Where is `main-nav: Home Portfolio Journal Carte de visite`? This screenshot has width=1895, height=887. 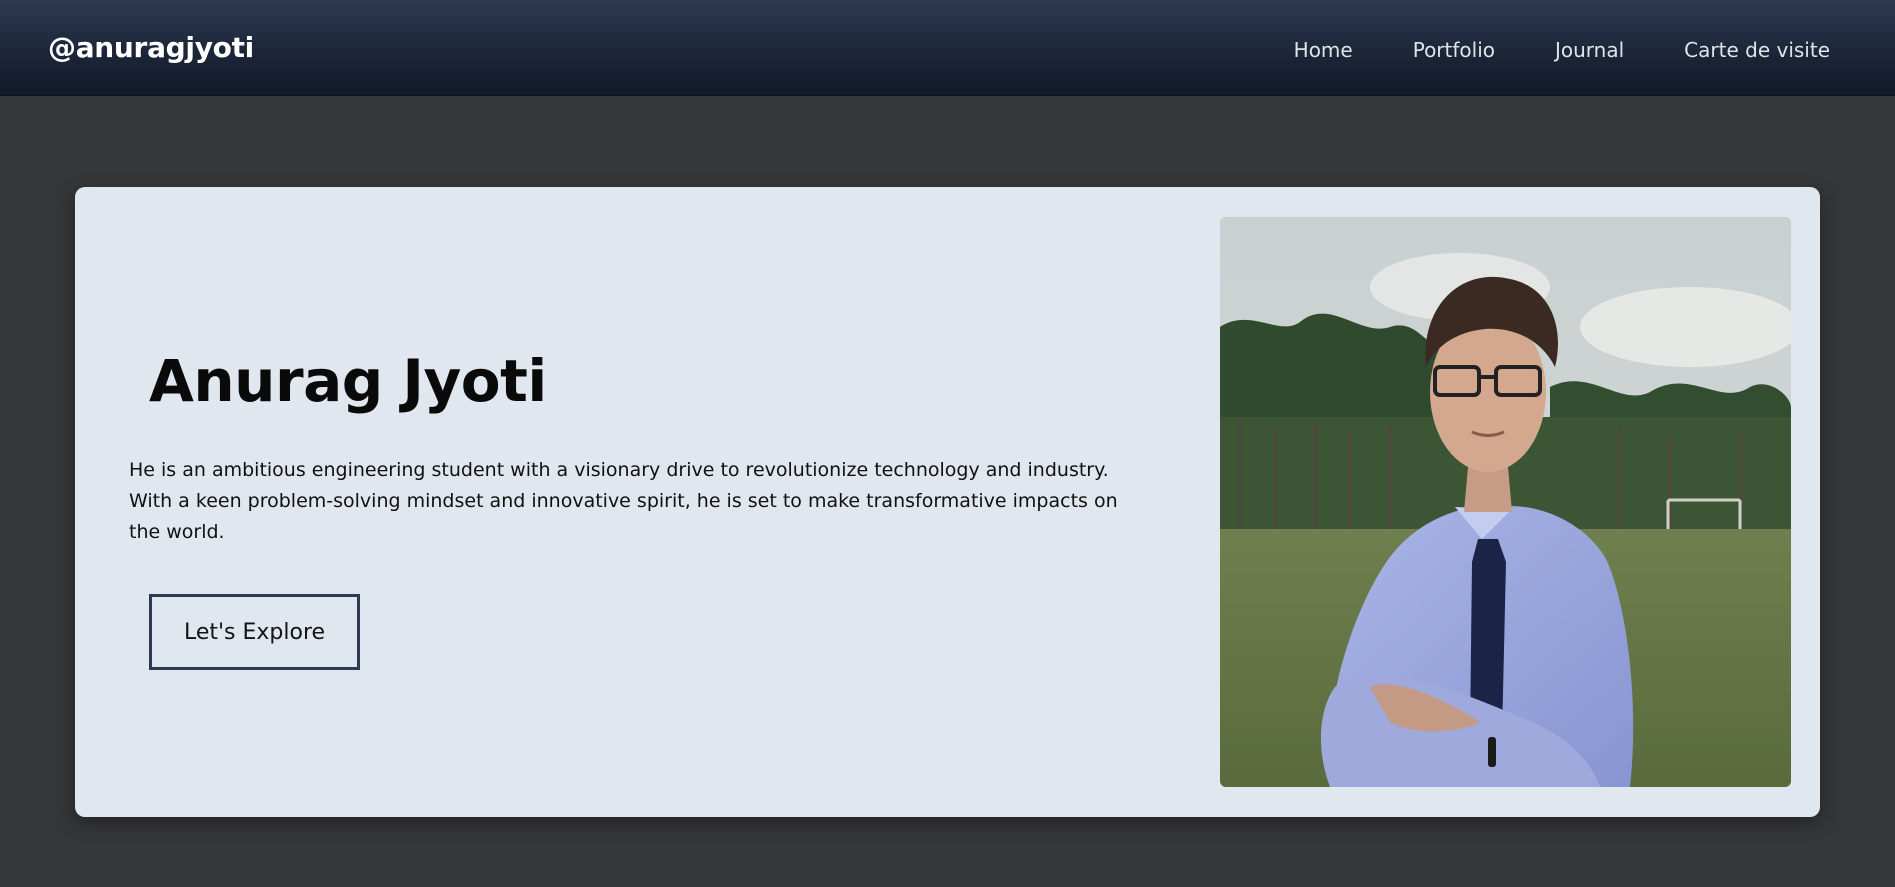
main-nav: Home Portfolio Journal Carte de visite is located at coordinates (1532, 50).